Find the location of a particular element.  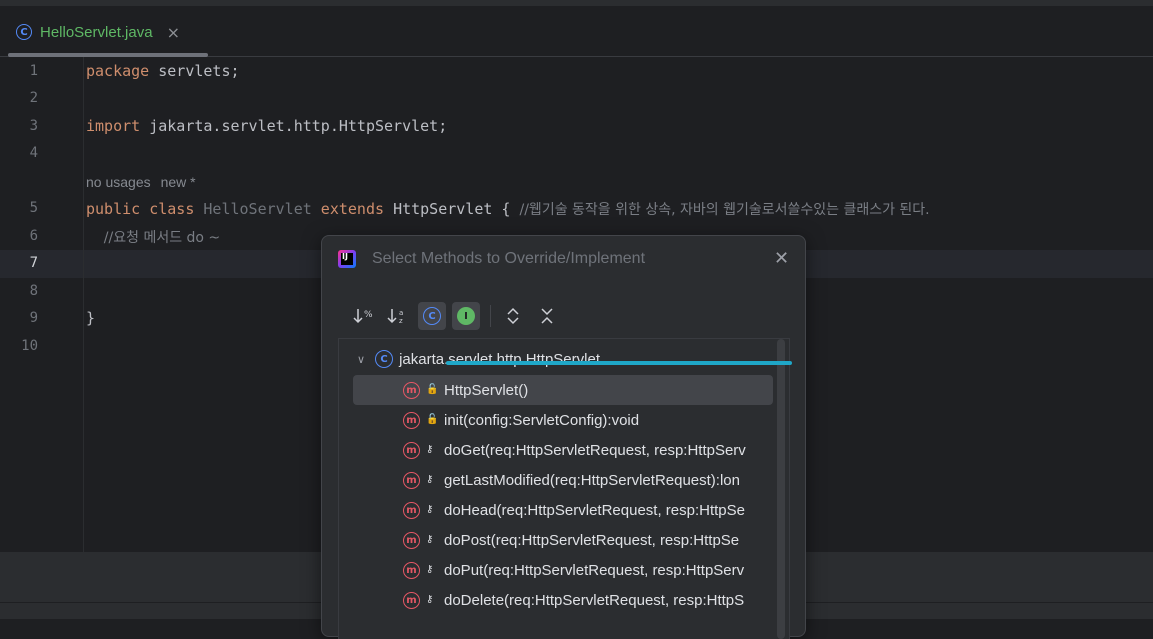

expand-all-button is located at coordinates (513, 316).